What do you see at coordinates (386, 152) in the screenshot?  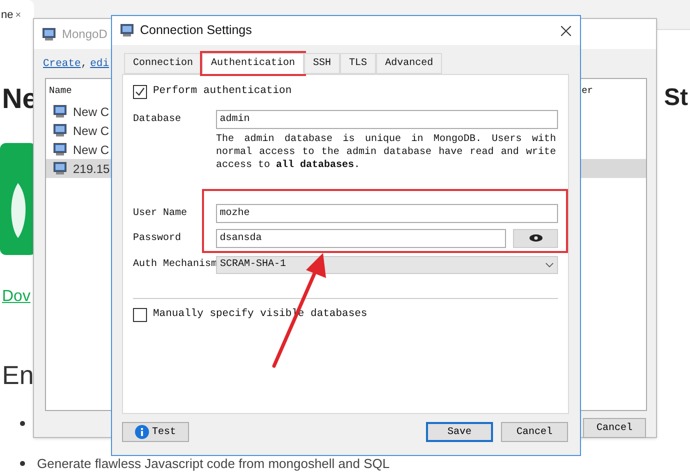 I see `help-text: The admin database is unique in MongoDB. Users with normal access to the admin database have read and write access to all databases.` at bounding box center [386, 152].